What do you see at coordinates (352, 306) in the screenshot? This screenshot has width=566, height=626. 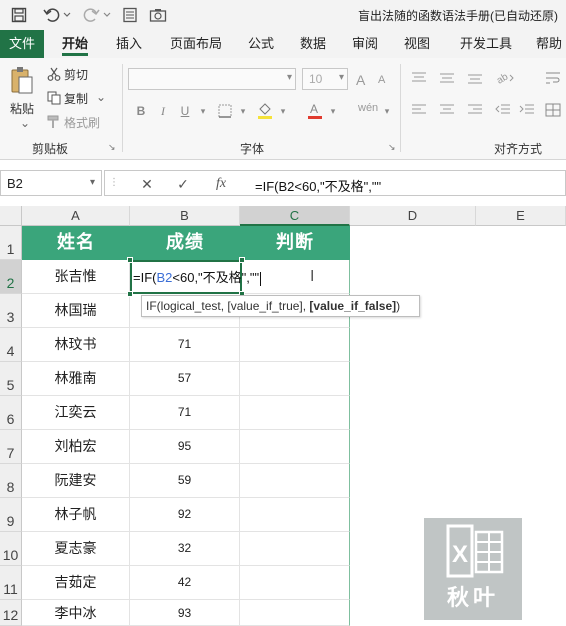 I see `tooltip-current-argument: [value_if_false]` at bounding box center [352, 306].